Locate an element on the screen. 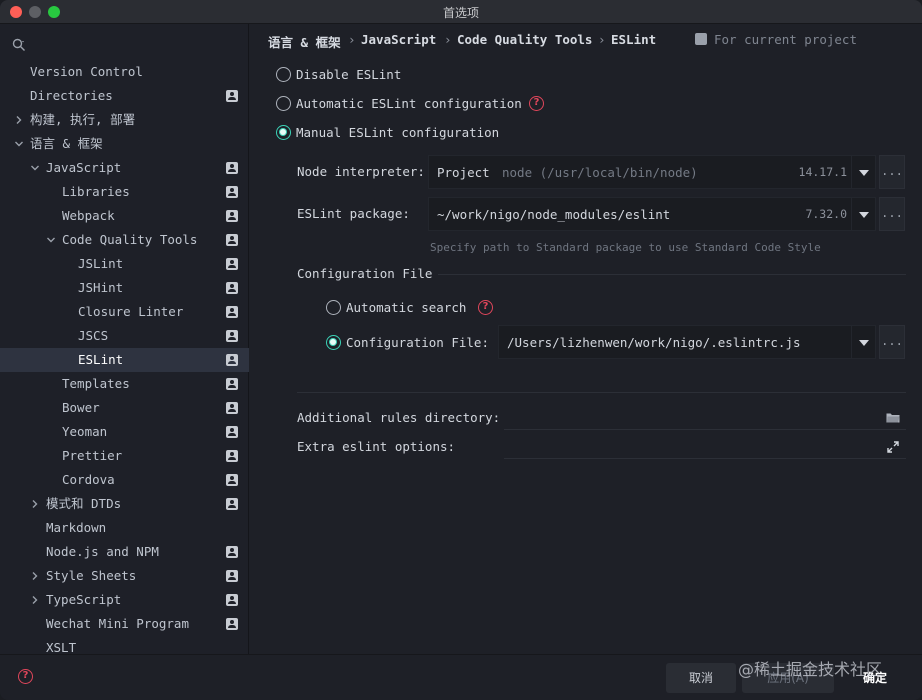  eslint-package-select: ~/work/nigo/node_modules/eslint 7.32.0 is located at coordinates (652, 214).